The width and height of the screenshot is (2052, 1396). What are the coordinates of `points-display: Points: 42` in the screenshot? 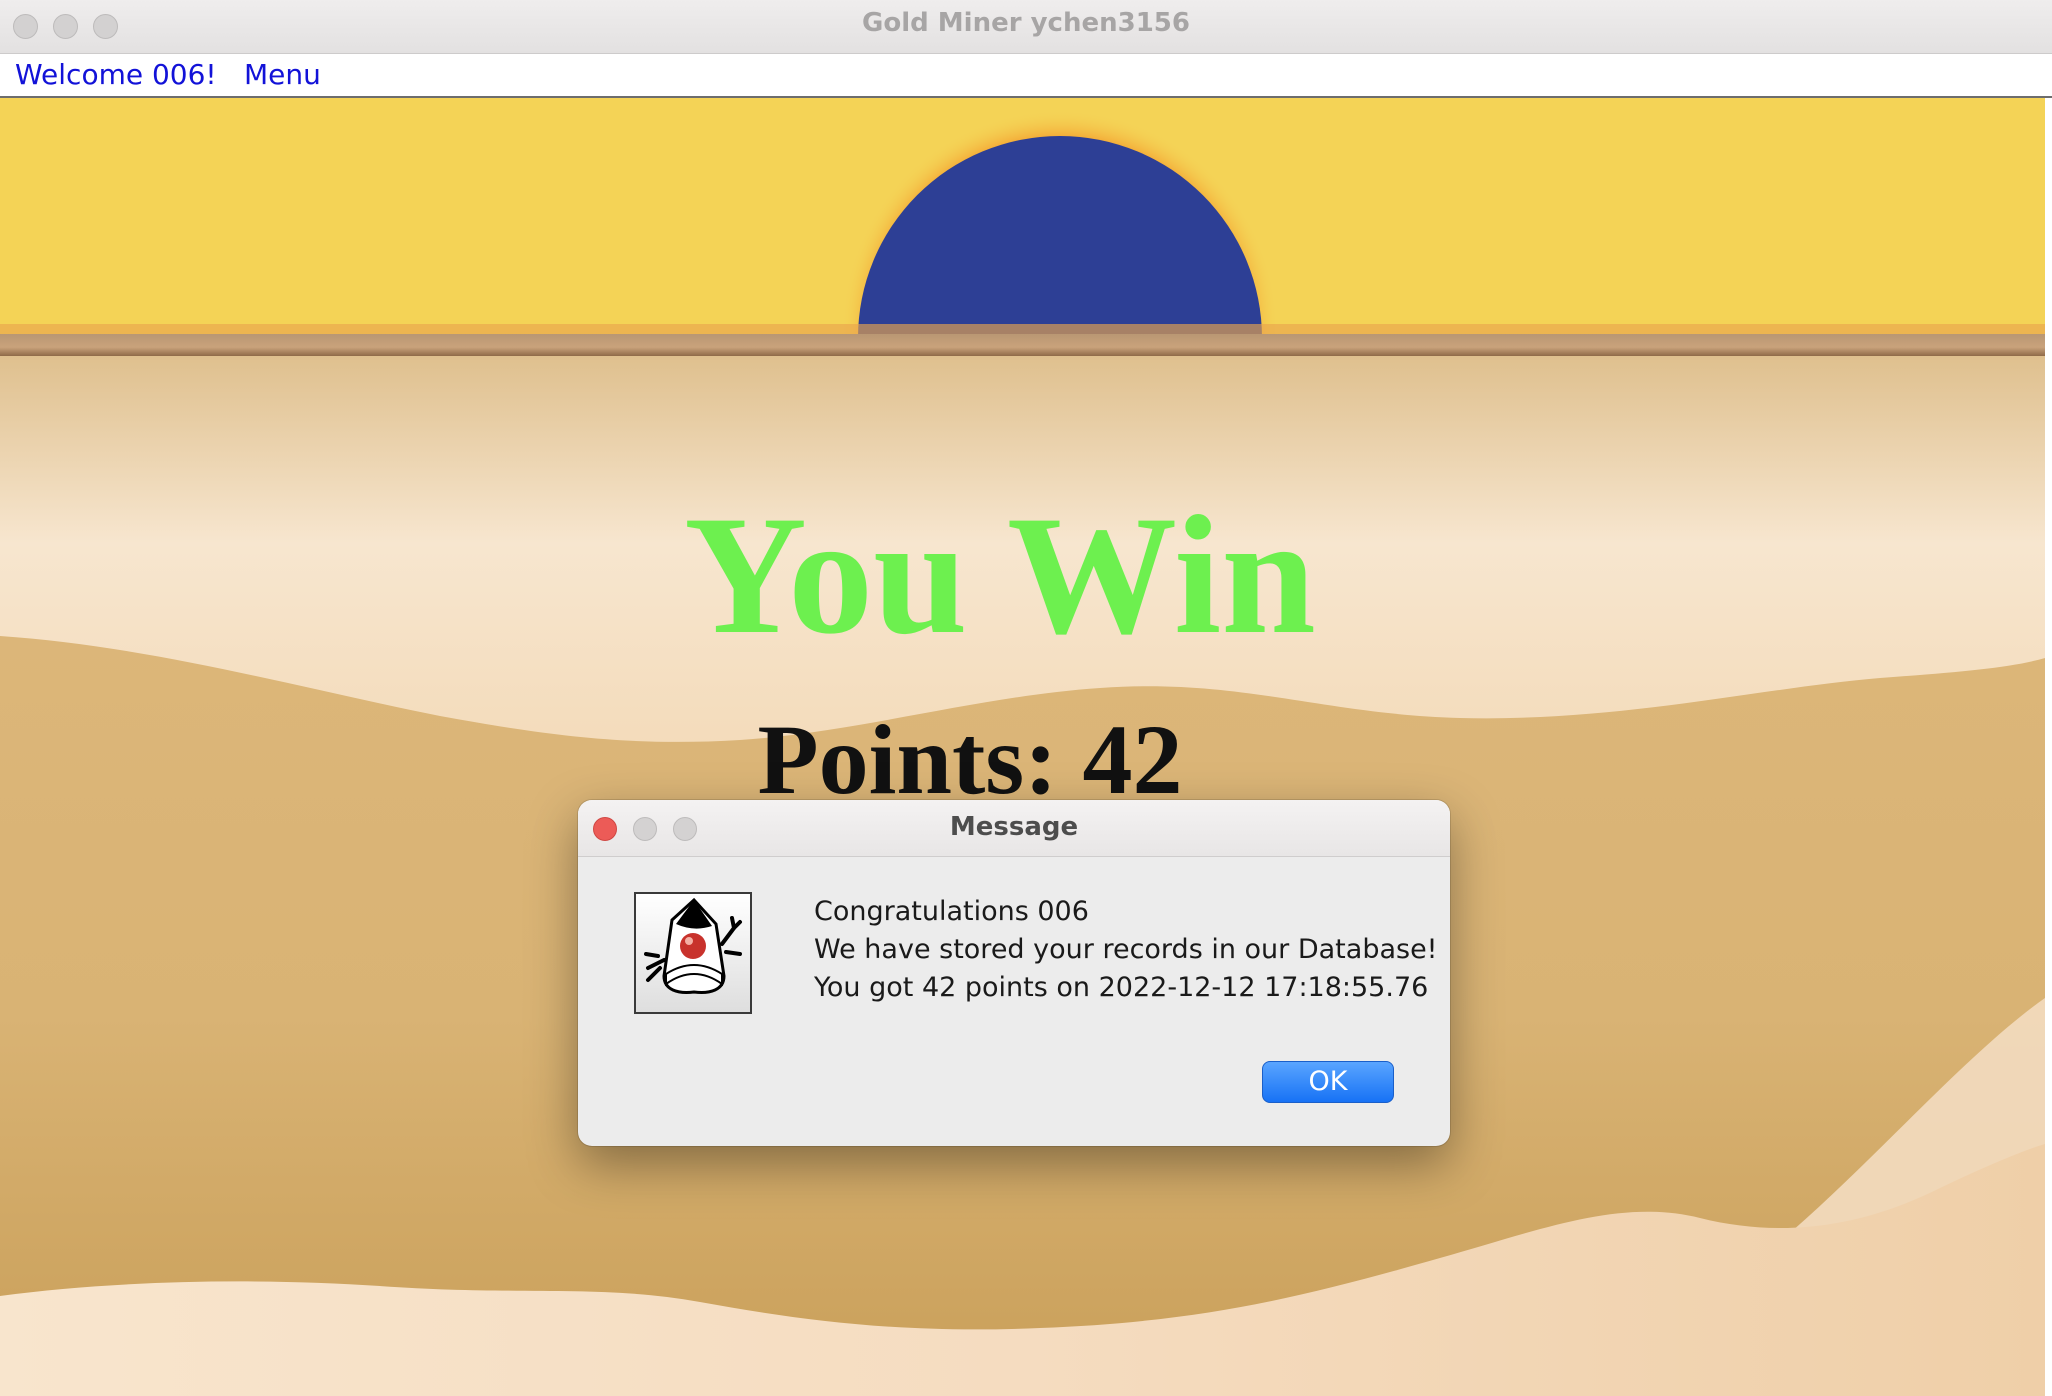 It's located at (970, 759).